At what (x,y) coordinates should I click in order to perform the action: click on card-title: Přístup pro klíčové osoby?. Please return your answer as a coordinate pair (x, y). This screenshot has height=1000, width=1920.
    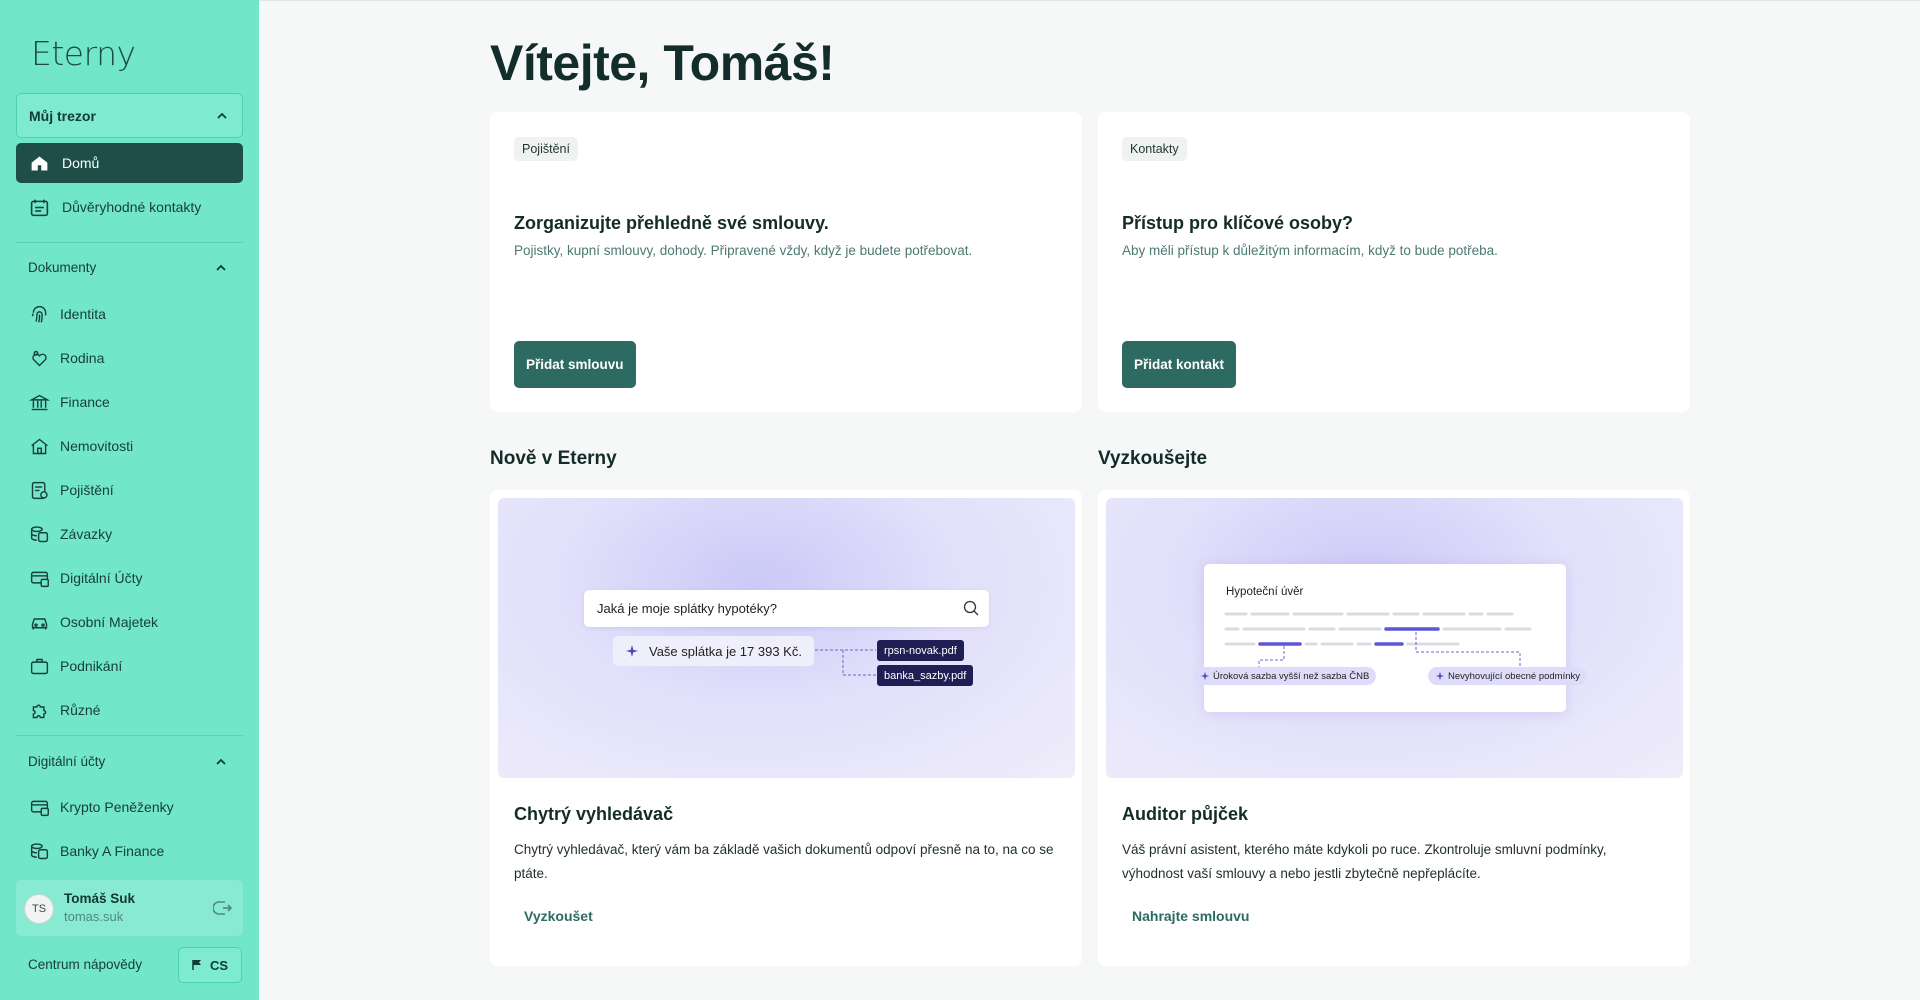
    Looking at the image, I should click on (1238, 223).